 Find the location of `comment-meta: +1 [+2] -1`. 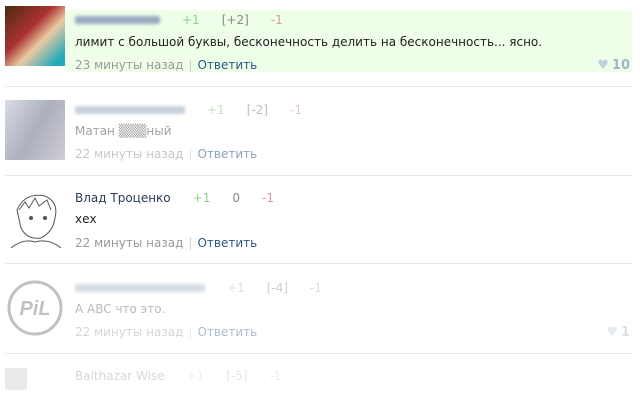

comment-meta: +1 [+2] -1 is located at coordinates (179, 20).